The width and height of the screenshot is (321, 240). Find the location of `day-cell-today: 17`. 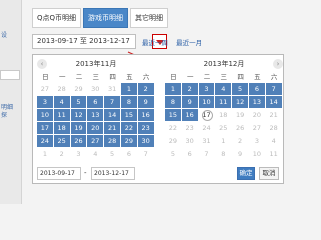

day-cell-today: 17 is located at coordinates (207, 115).